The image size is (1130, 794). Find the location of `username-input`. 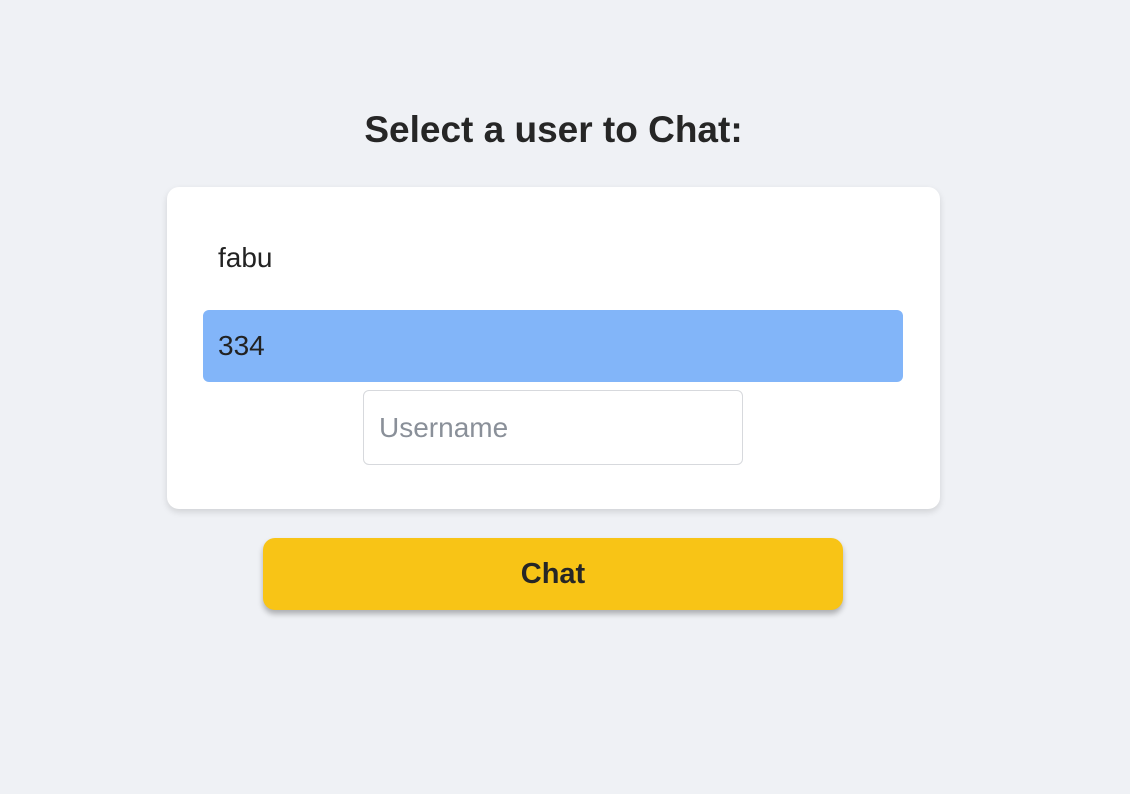

username-input is located at coordinates (553, 427).